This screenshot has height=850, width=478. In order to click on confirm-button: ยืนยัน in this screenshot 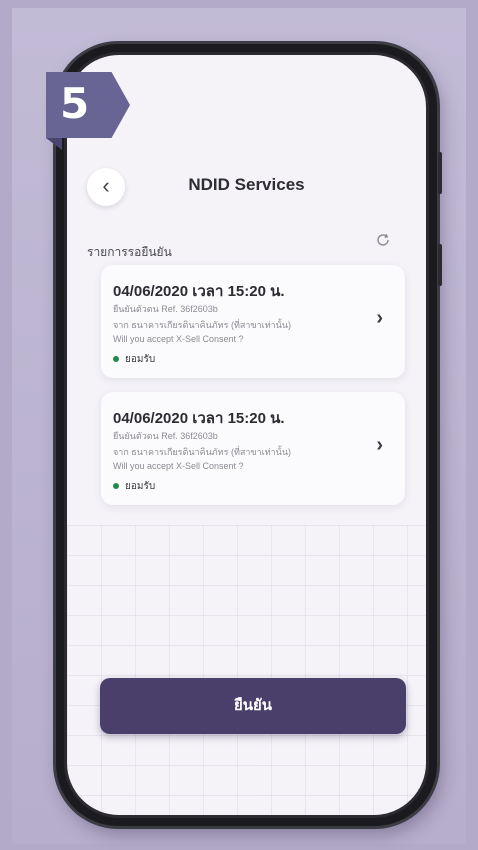, I will do `click(253, 706)`.